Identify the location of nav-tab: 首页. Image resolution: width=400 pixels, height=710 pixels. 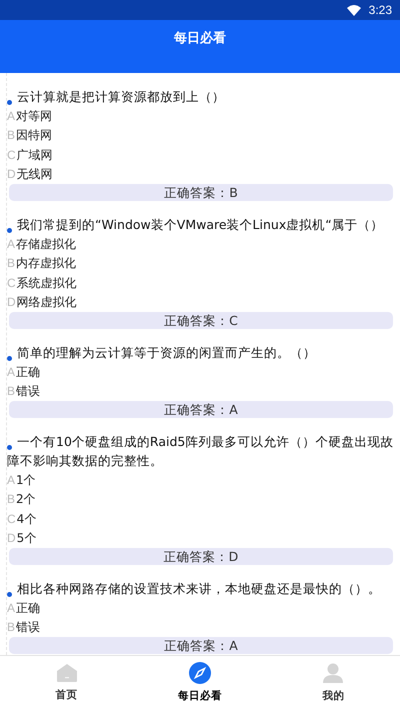
(67, 683).